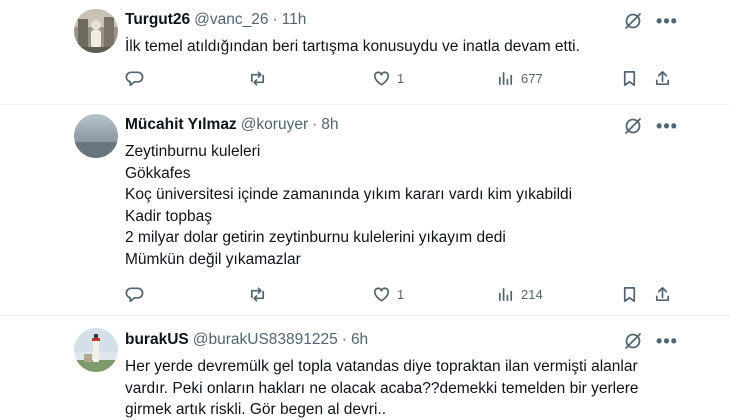  I want to click on view-count: 214, so click(532, 294).